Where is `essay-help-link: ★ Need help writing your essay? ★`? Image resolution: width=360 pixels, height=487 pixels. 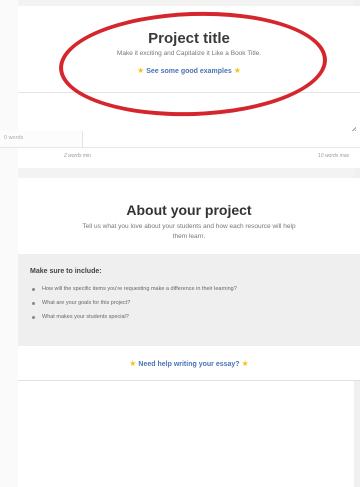 essay-help-link: ★ Need help writing your essay? ★ is located at coordinates (189, 363).